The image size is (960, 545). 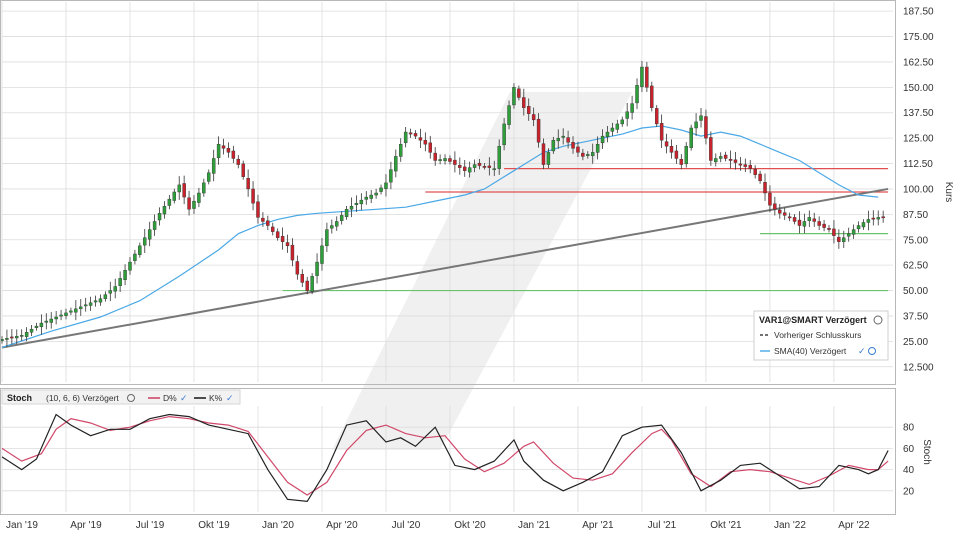 What do you see at coordinates (184, 398) in the screenshot?
I see `stoch-check-d-icon: ✓` at bounding box center [184, 398].